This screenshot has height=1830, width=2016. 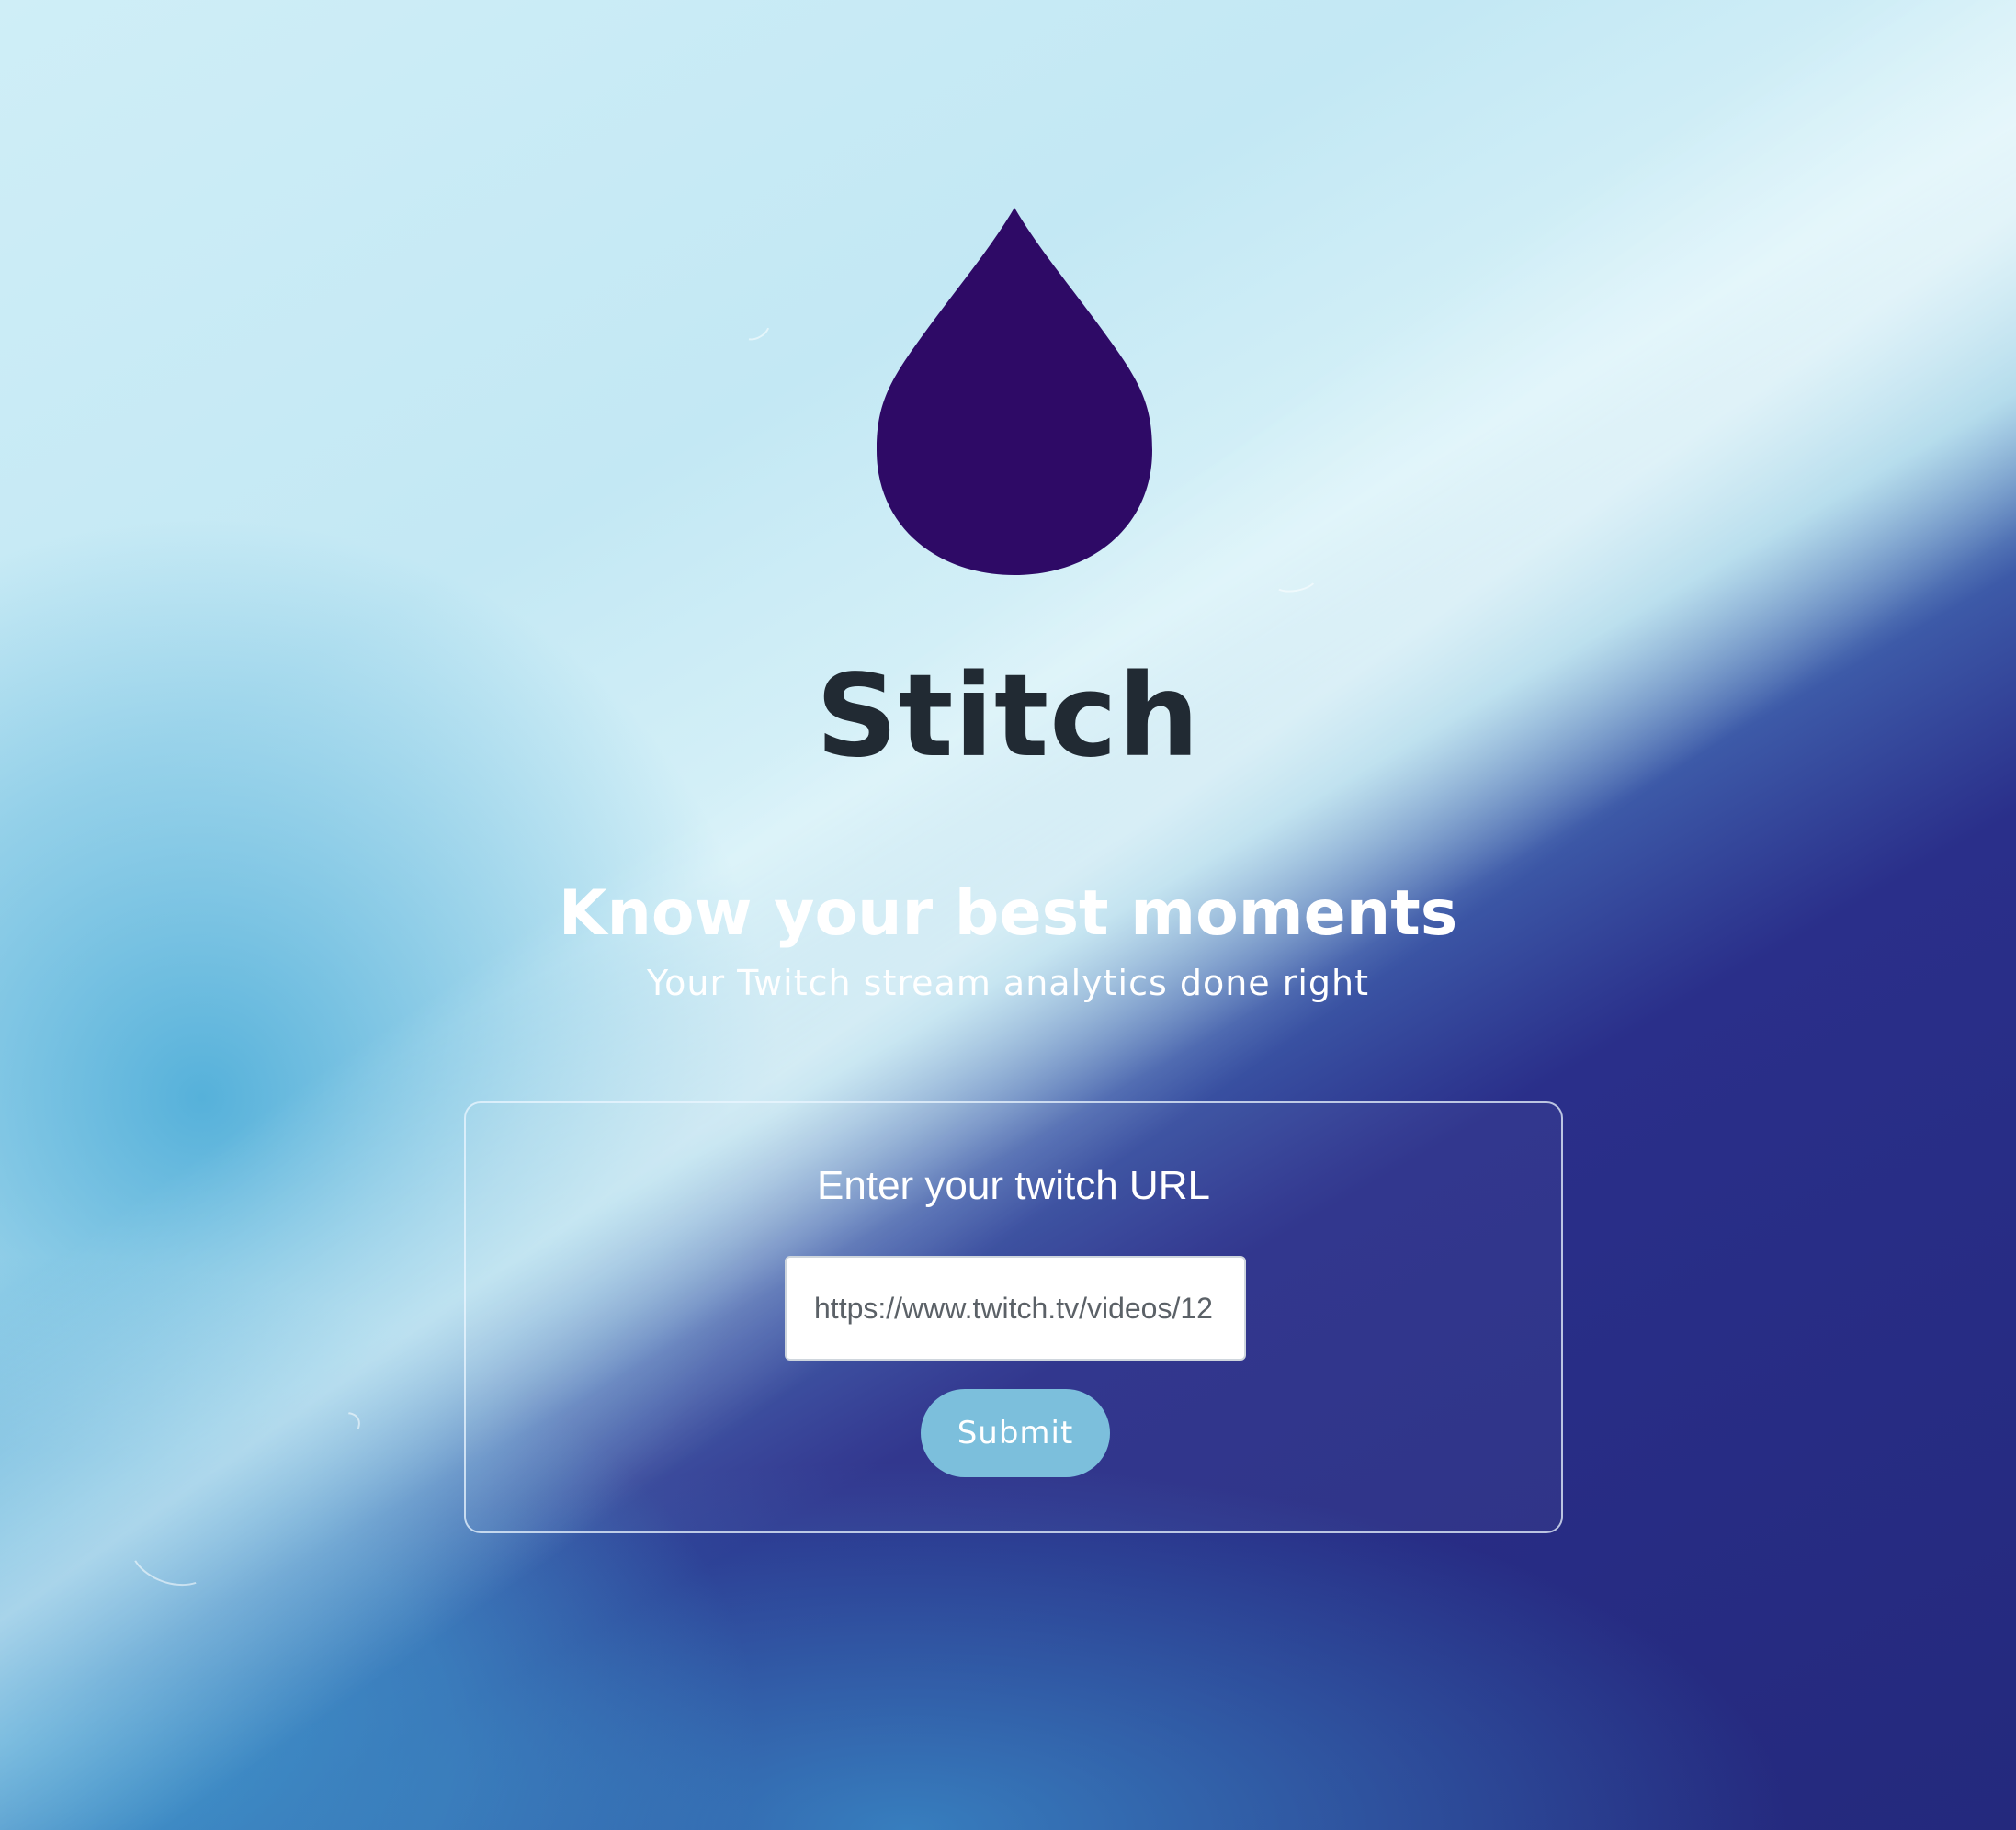 What do you see at coordinates (1015, 1433) in the screenshot?
I see `submit-button: Submit` at bounding box center [1015, 1433].